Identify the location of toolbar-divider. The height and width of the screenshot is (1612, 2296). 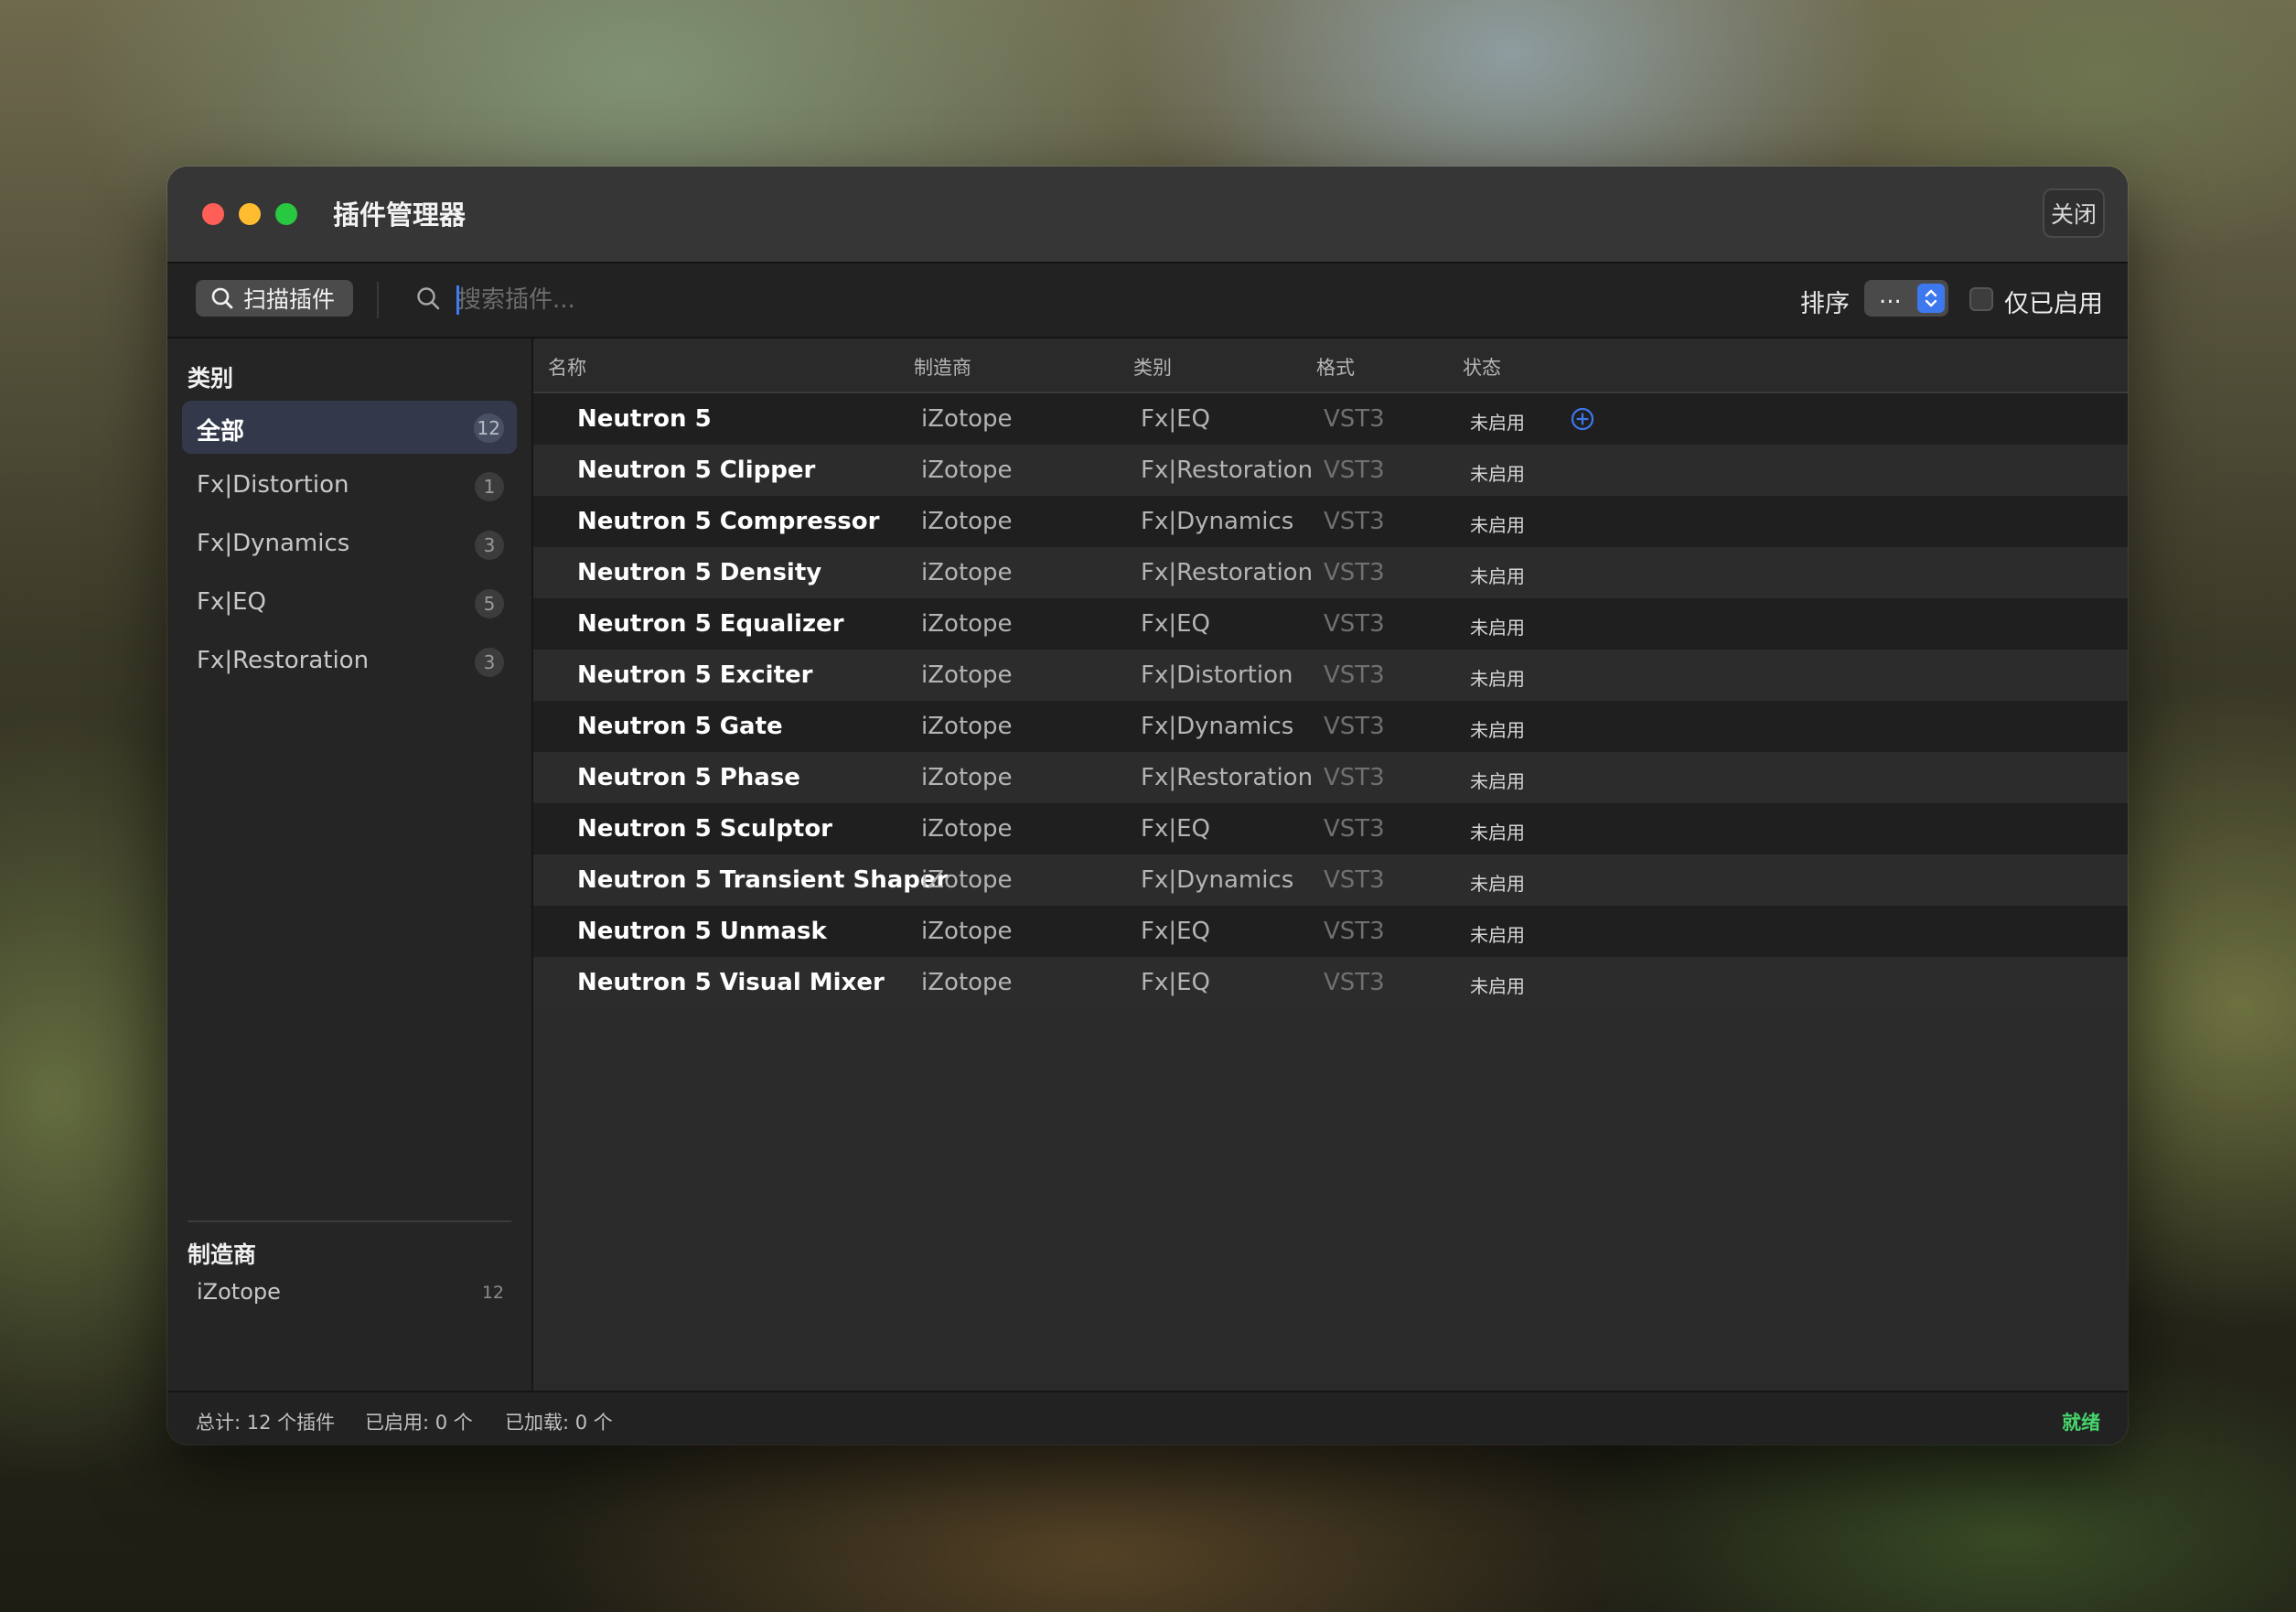
(378, 300).